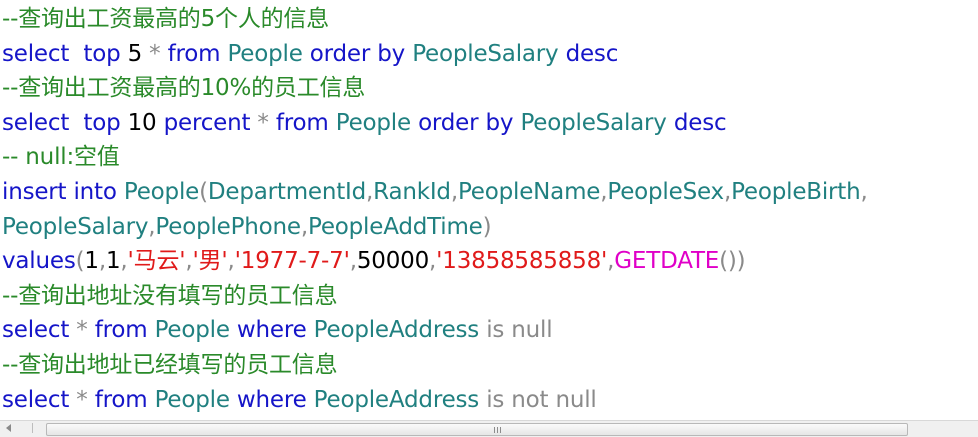 The width and height of the screenshot is (978, 437). What do you see at coordinates (39, 261) in the screenshot?
I see `code-token: values` at bounding box center [39, 261].